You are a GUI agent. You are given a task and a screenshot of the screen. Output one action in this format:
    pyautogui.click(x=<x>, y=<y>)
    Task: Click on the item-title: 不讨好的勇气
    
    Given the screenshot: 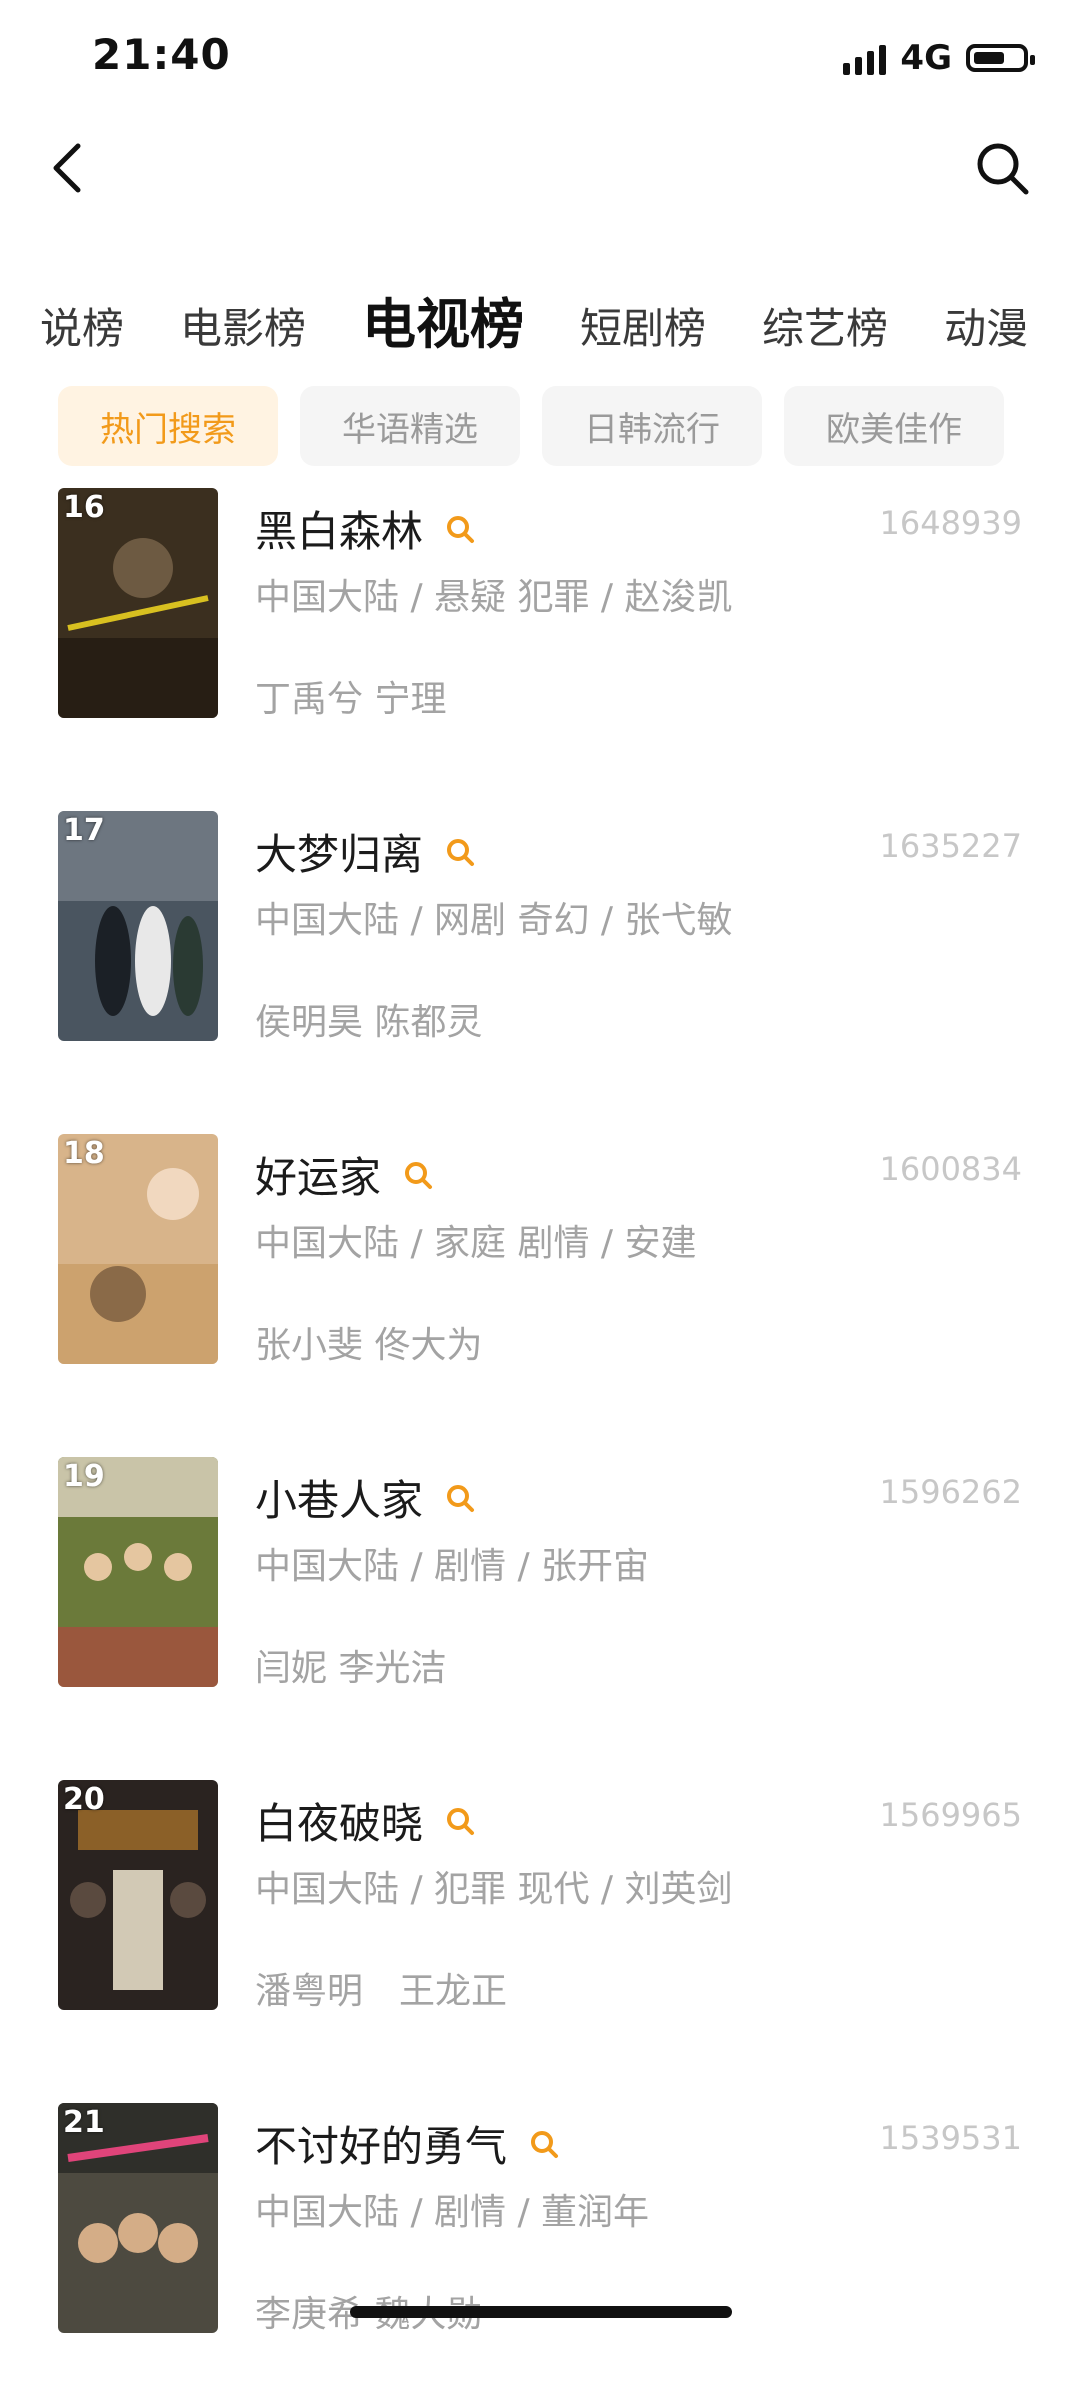 What is the action you would take?
    pyautogui.click(x=381, y=2143)
    